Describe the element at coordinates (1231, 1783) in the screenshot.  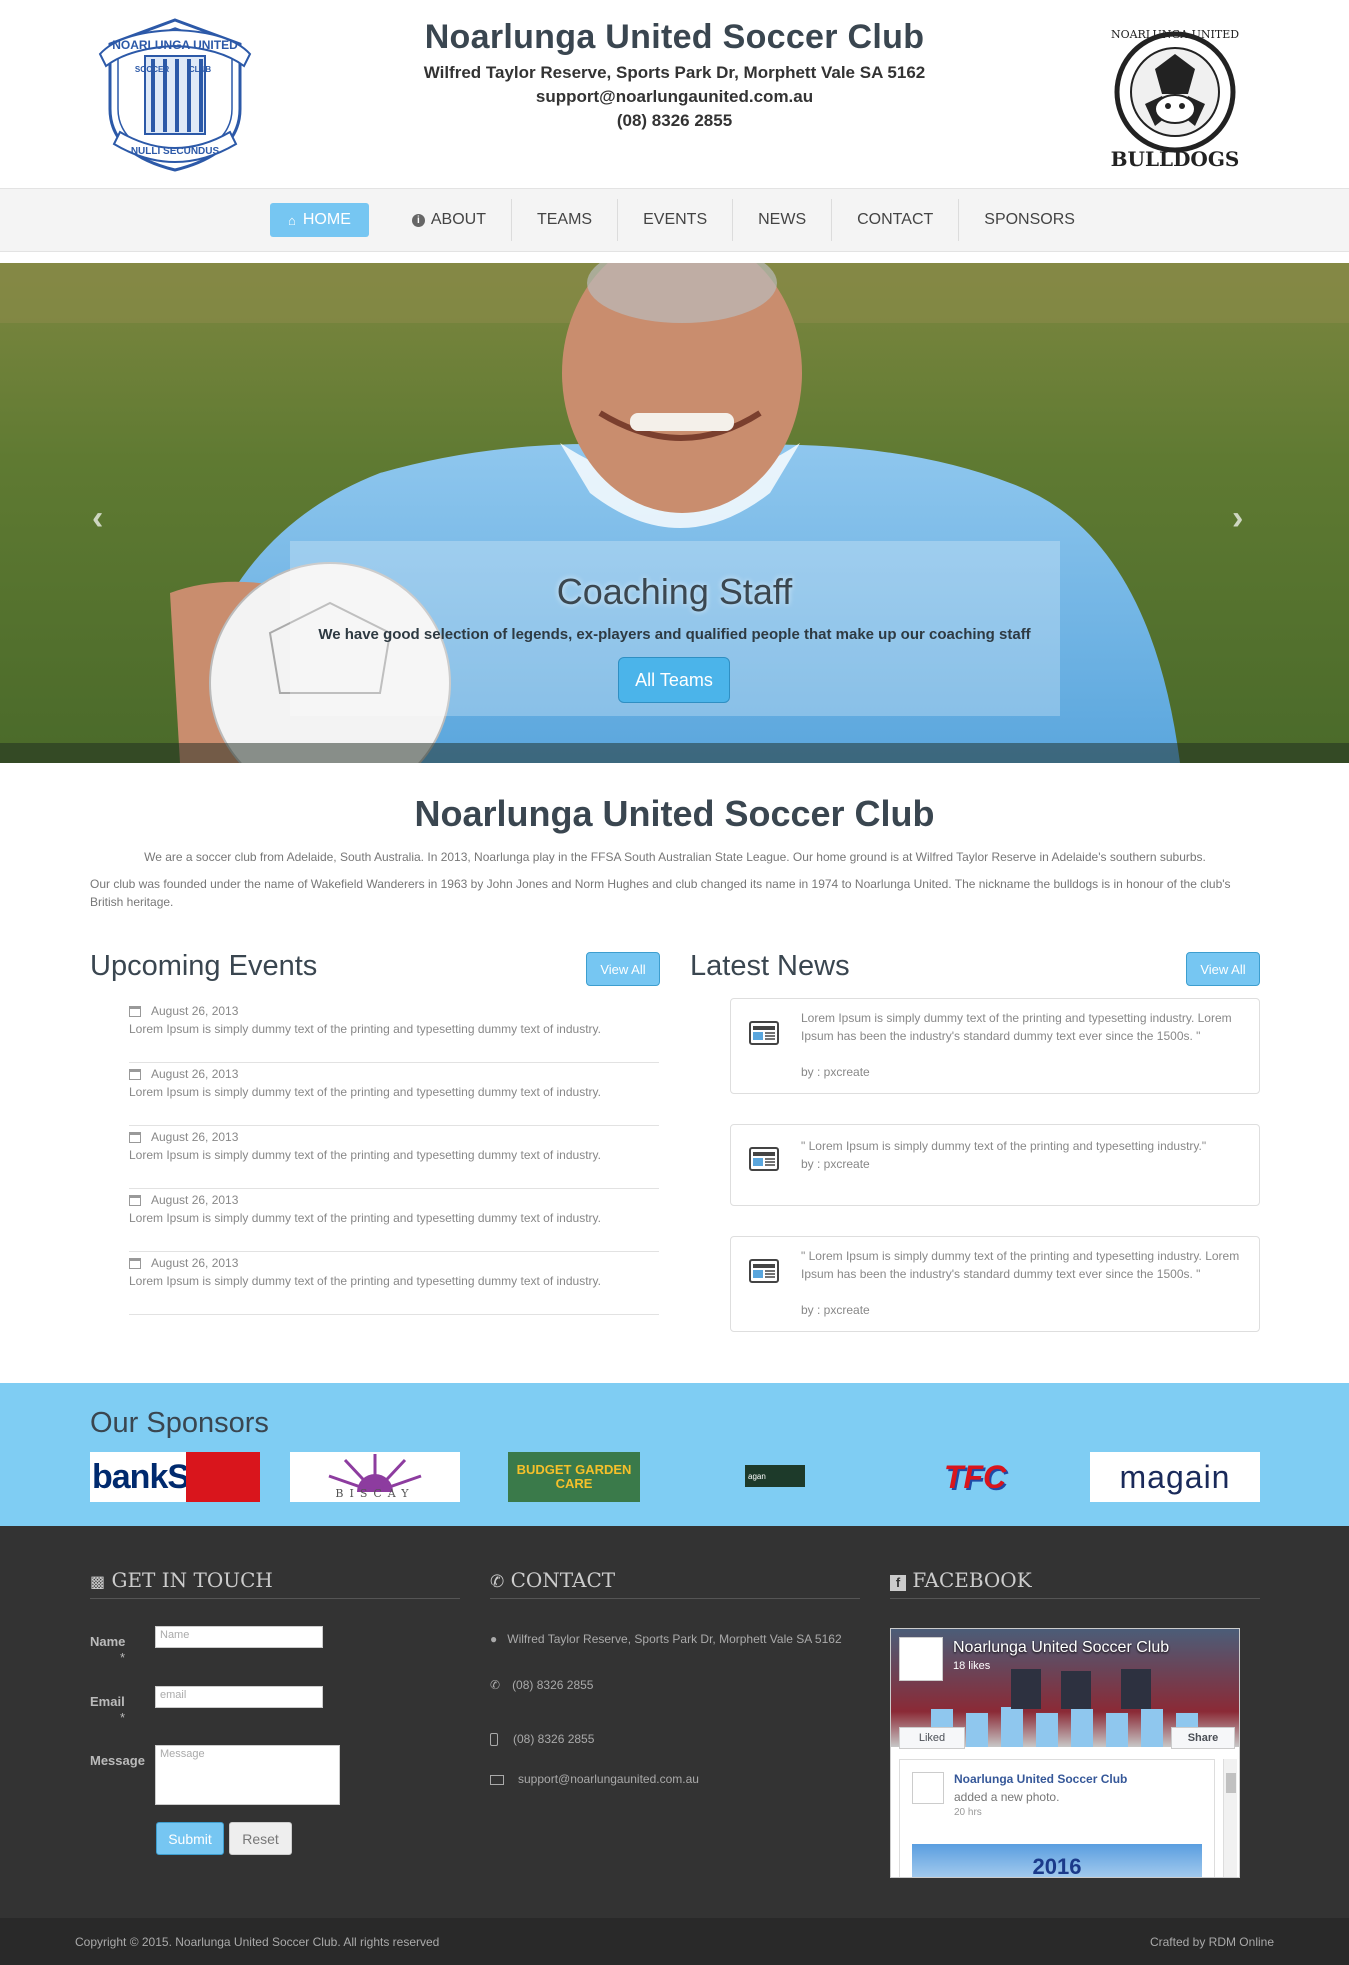
I see `fb-scrollbar-thumb` at that location.